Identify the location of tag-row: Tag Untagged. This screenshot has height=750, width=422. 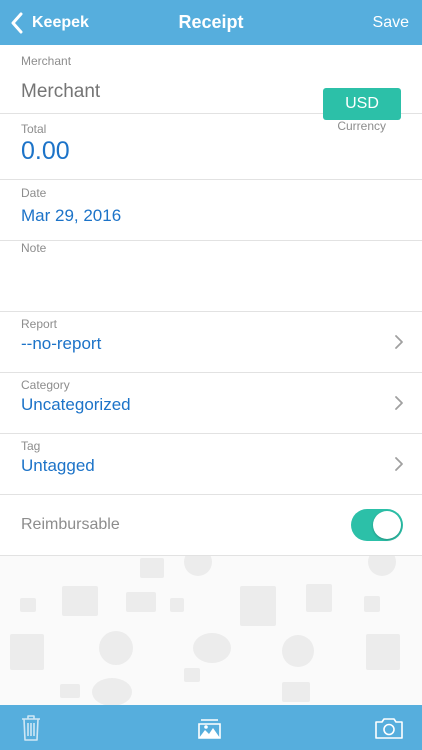
(211, 464).